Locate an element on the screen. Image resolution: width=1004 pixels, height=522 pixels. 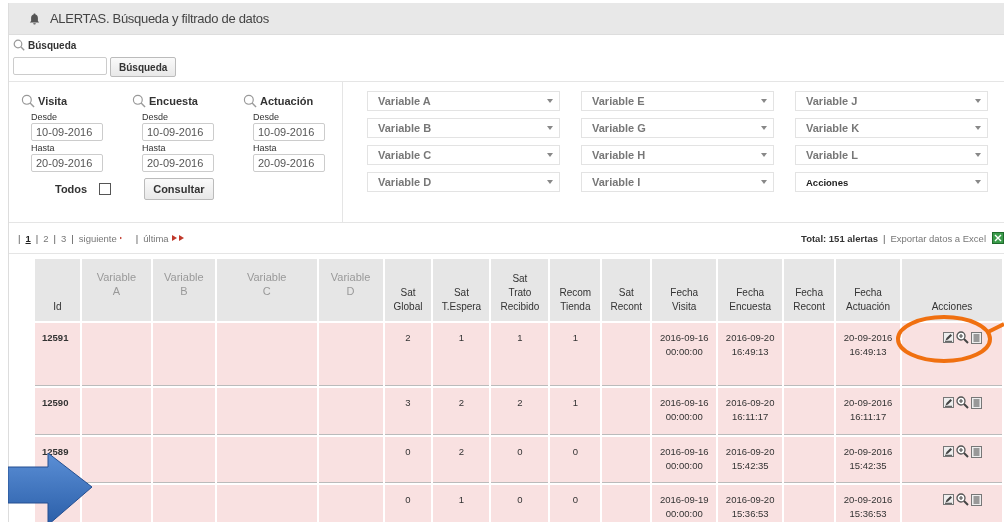
column-header: Sat Trato Recibido is located at coordinates (520, 290).